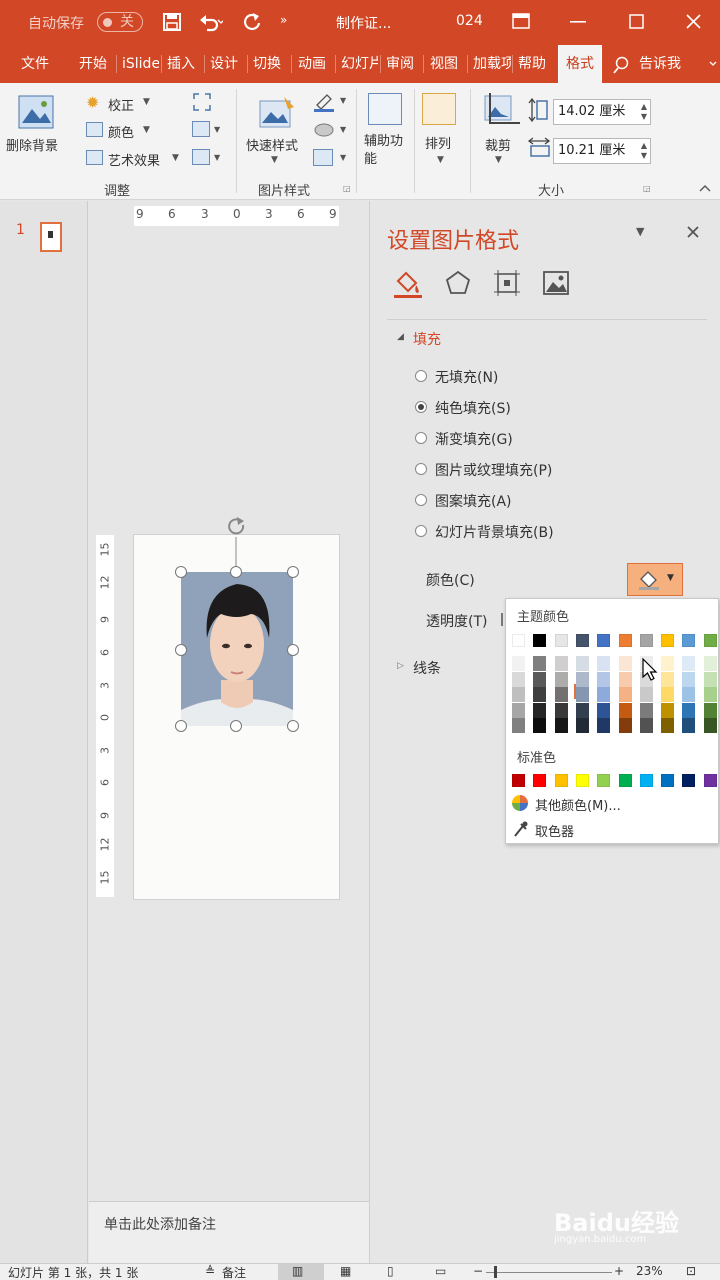 This screenshot has height=1280, width=720. What do you see at coordinates (252, 22) in the screenshot?
I see `redo-icon` at bounding box center [252, 22].